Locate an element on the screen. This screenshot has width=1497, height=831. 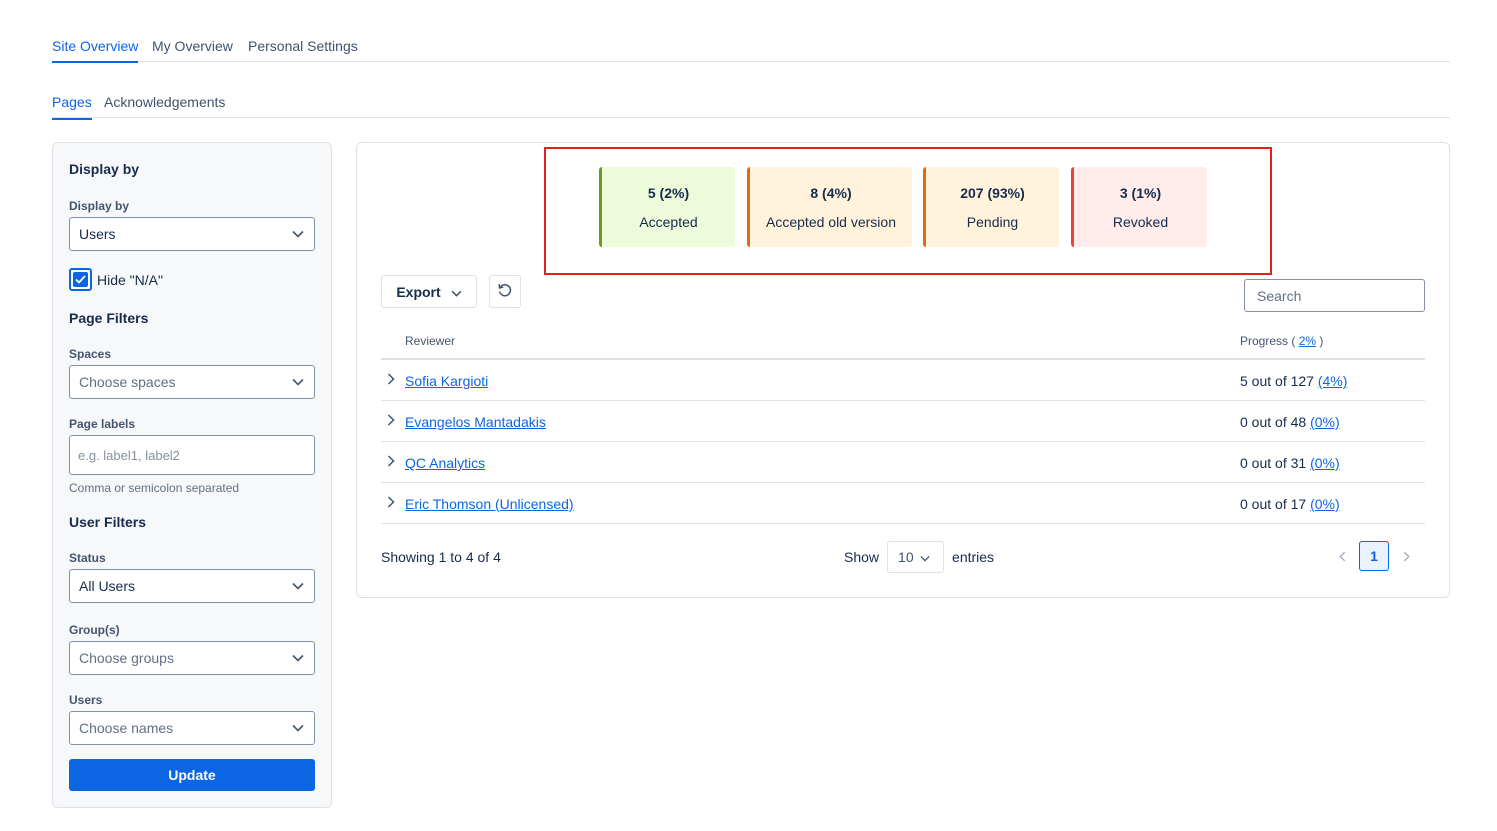
reviewer-link: QC Analytics is located at coordinates (445, 463).